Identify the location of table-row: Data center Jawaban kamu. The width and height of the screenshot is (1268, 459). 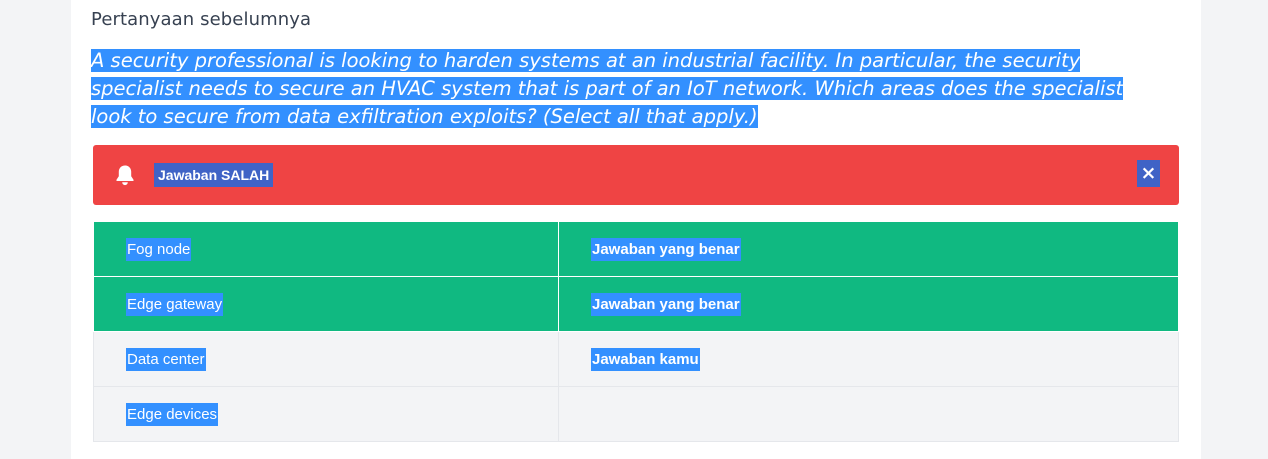
(636, 359).